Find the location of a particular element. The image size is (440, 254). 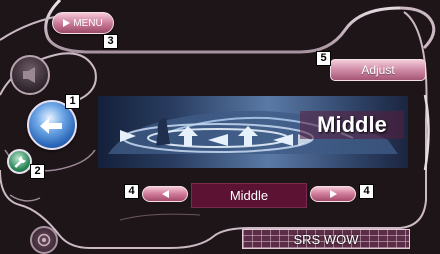

callout-3: 3 is located at coordinates (110, 41).